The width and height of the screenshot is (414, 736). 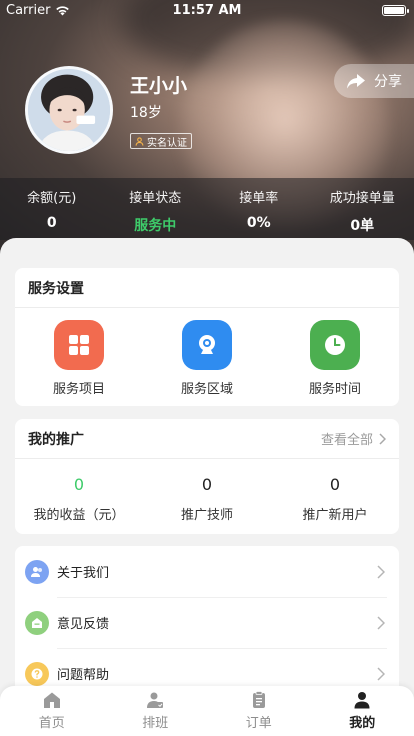 I want to click on user-age: 18岁, so click(x=146, y=113).